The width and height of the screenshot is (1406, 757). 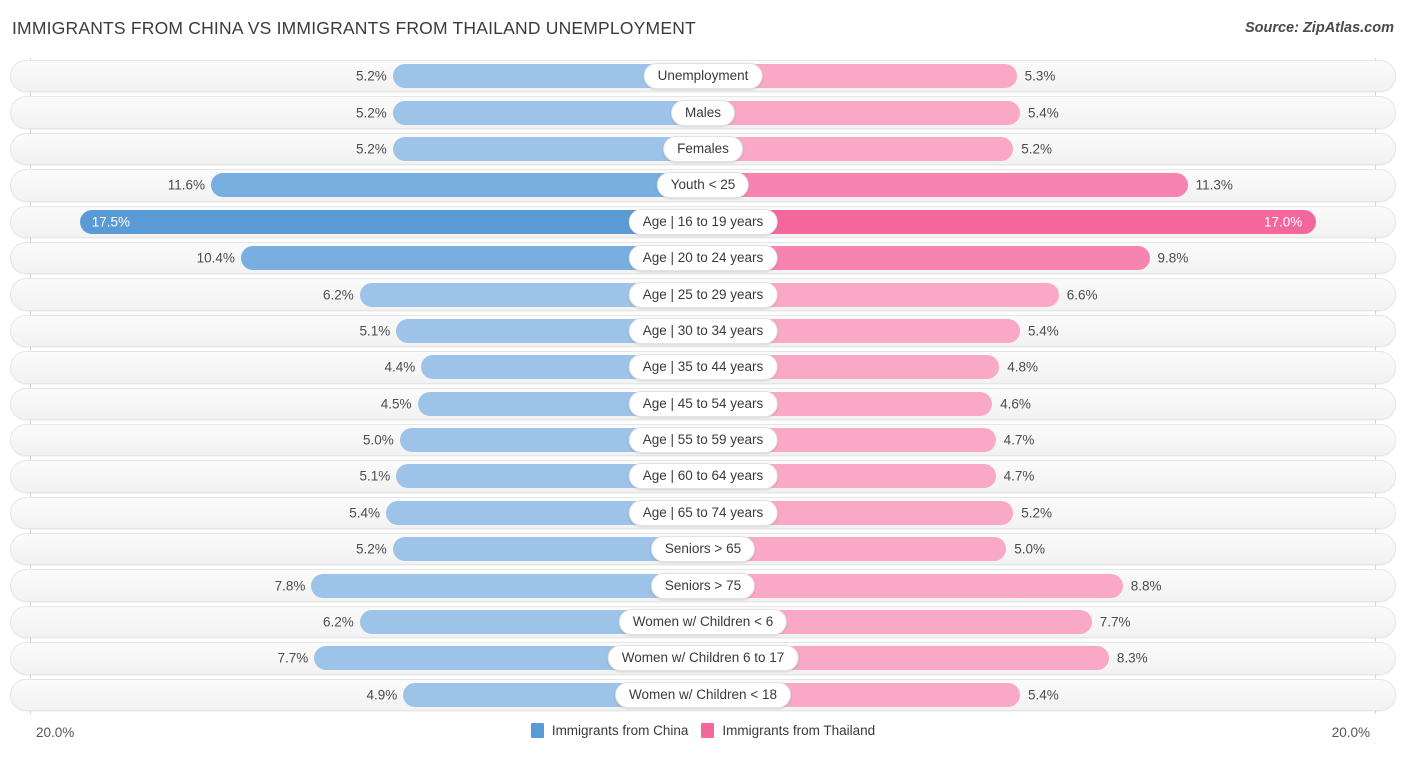 I want to click on table-row: 5.2% 5.4% Males, so click(x=703, y=112).